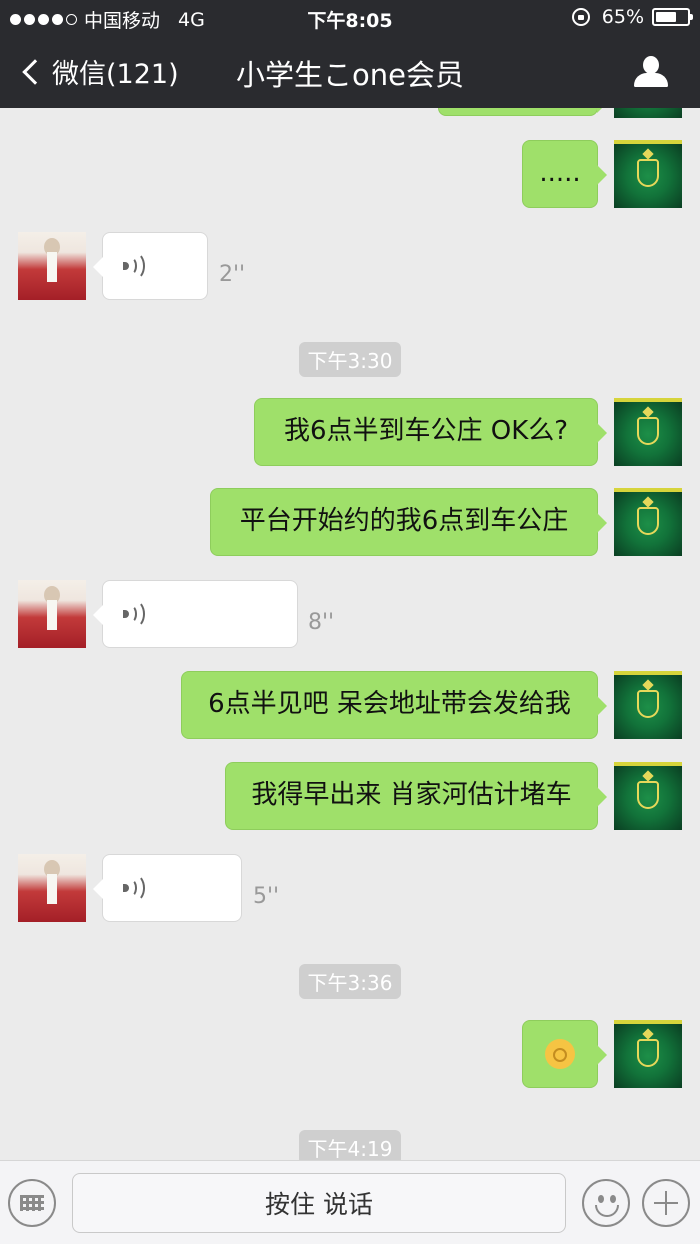  I want to click on keyboard-icon, so click(32, 1203).